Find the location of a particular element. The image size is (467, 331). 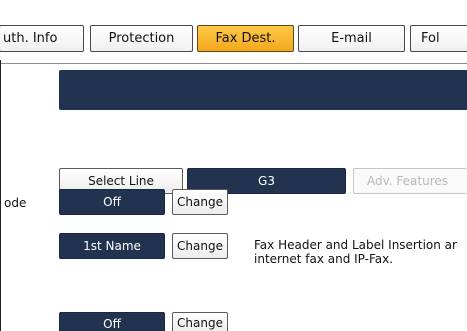

setting-row-2-change-button: Change is located at coordinates (200, 246).